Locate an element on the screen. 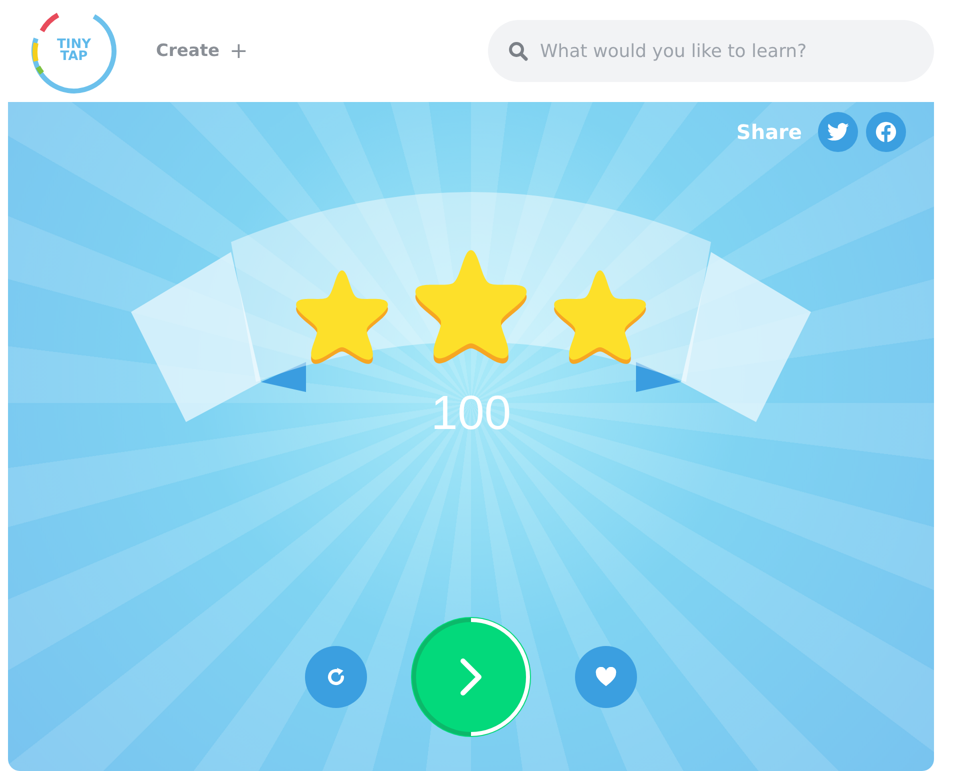 This screenshot has width=956, height=771. twitter-button is located at coordinates (838, 132).